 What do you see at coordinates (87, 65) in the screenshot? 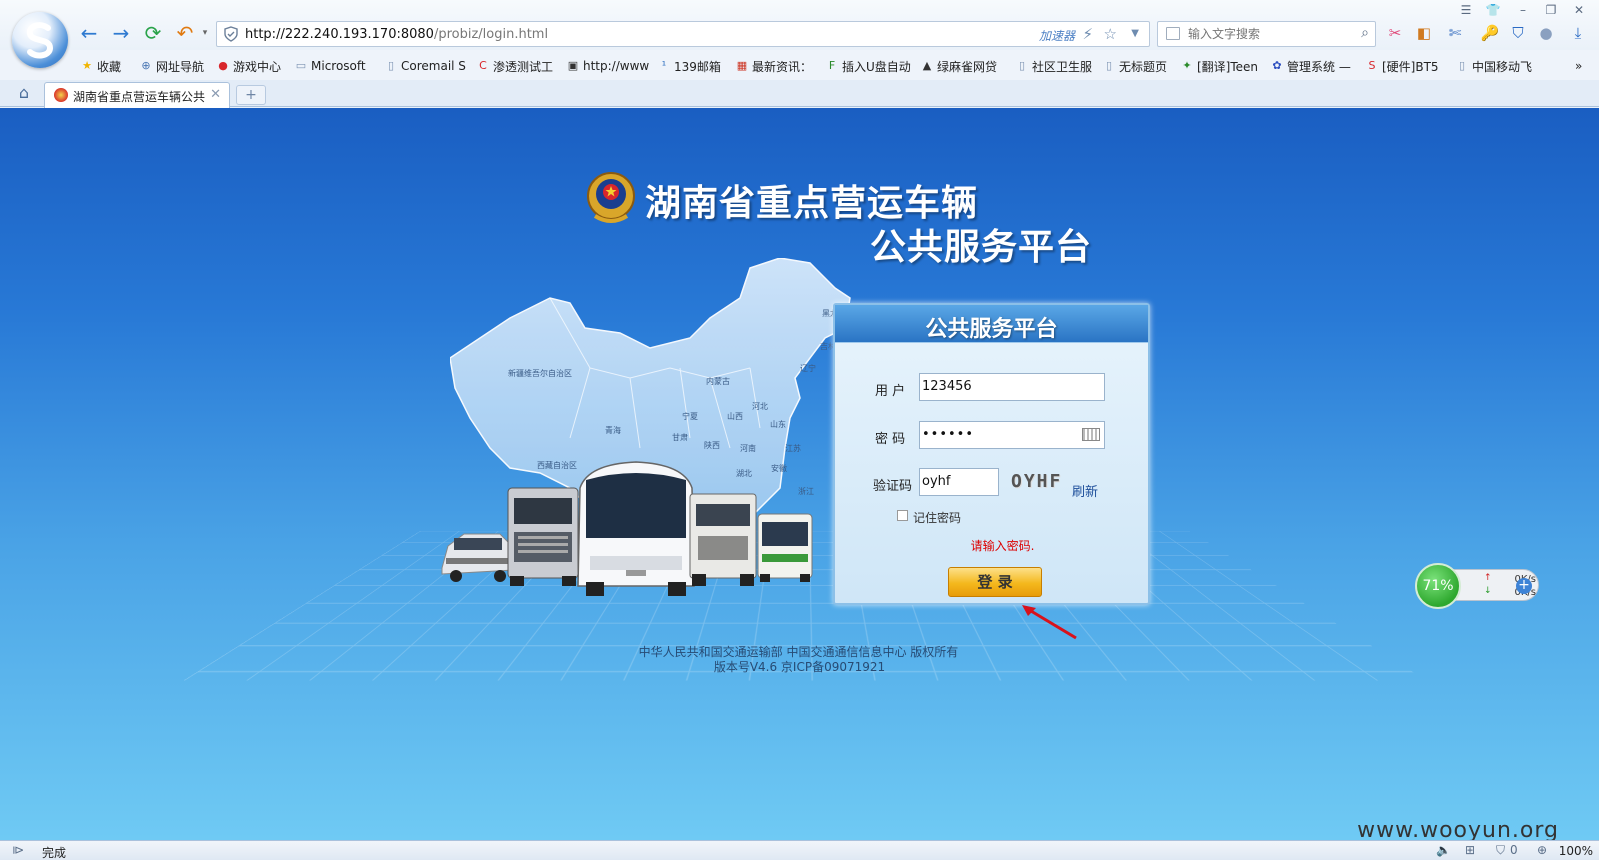
I see `star-icon: ★` at bounding box center [87, 65].